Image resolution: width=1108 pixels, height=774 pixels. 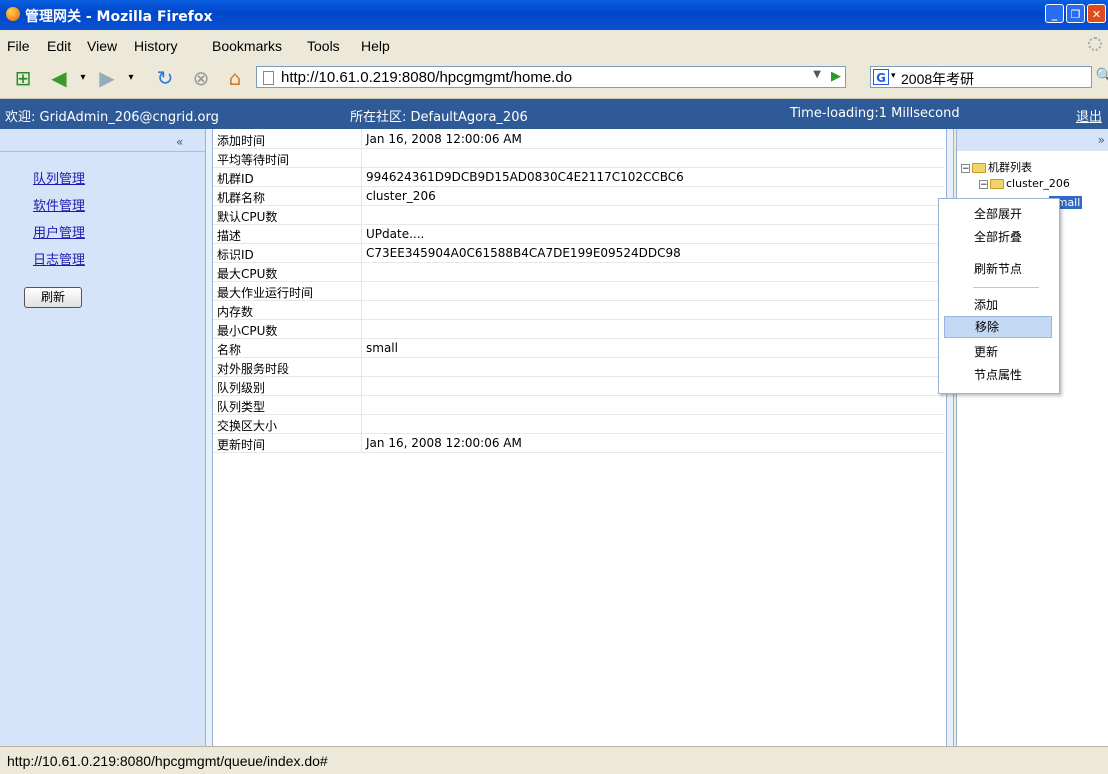 I want to click on community-text: 所在社区: DefaultAgora_206, so click(x=439, y=117).